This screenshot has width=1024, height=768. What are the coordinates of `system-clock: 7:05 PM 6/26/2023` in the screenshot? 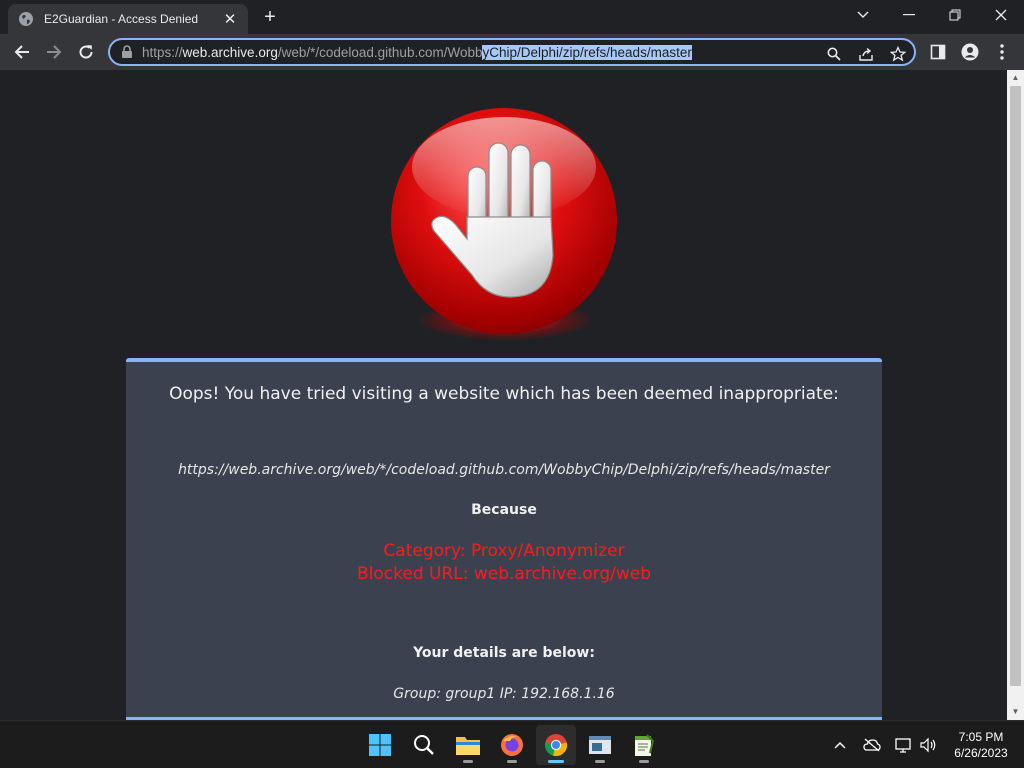 It's located at (981, 745).